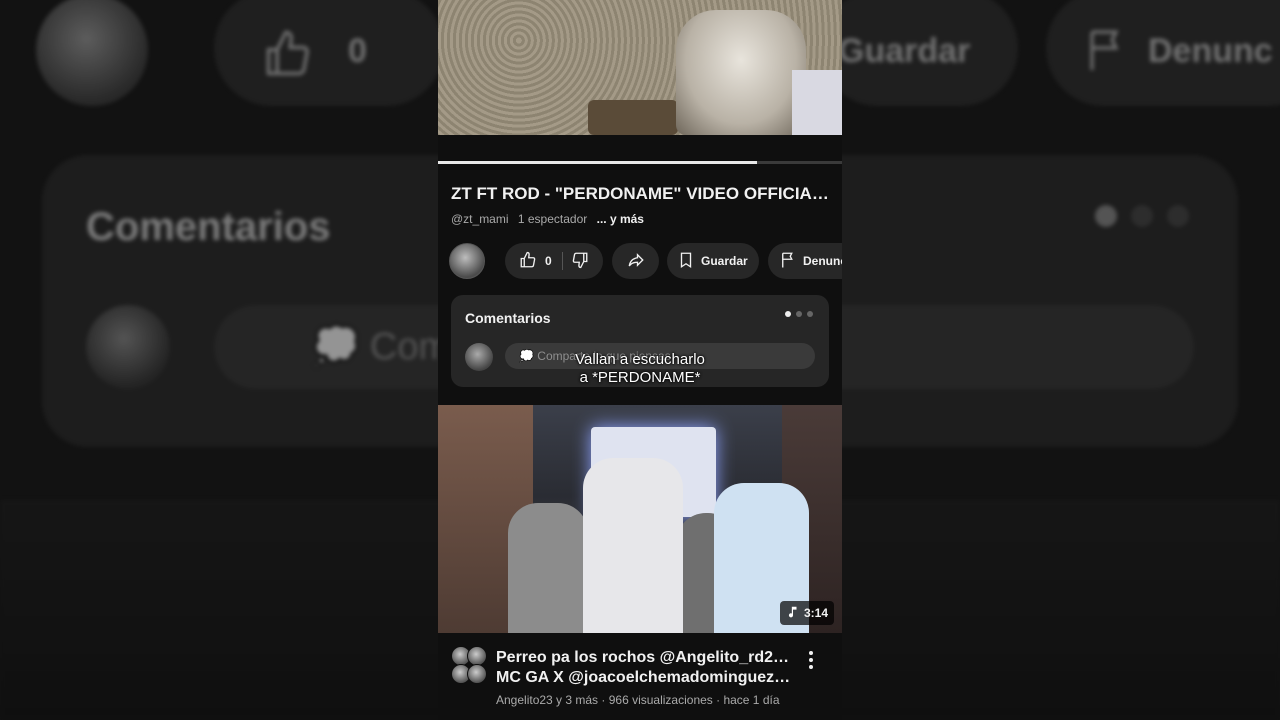  What do you see at coordinates (741, 72) in the screenshot?
I see `video-person` at bounding box center [741, 72].